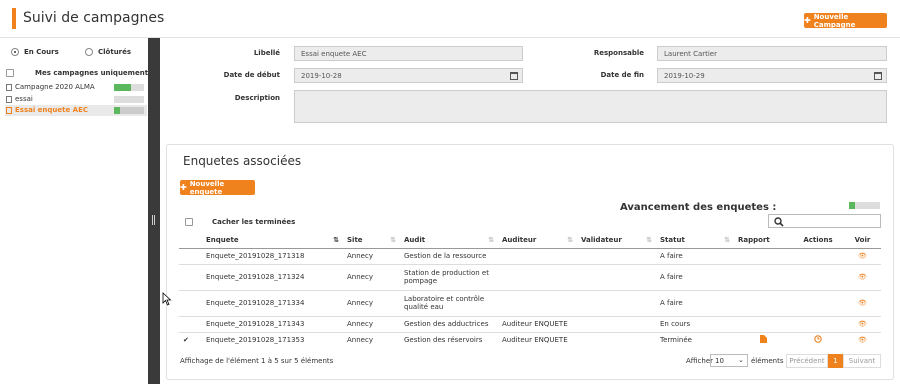 The image size is (900, 384). Describe the element at coordinates (154, 211) in the screenshot. I see `sidebar-splitter` at that location.